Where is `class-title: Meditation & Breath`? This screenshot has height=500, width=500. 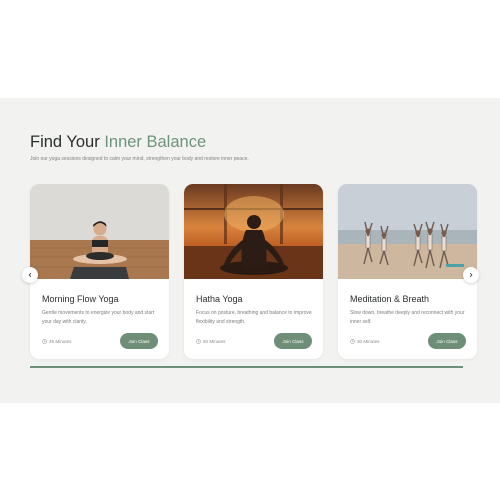 class-title: Meditation & Breath is located at coordinates (390, 299).